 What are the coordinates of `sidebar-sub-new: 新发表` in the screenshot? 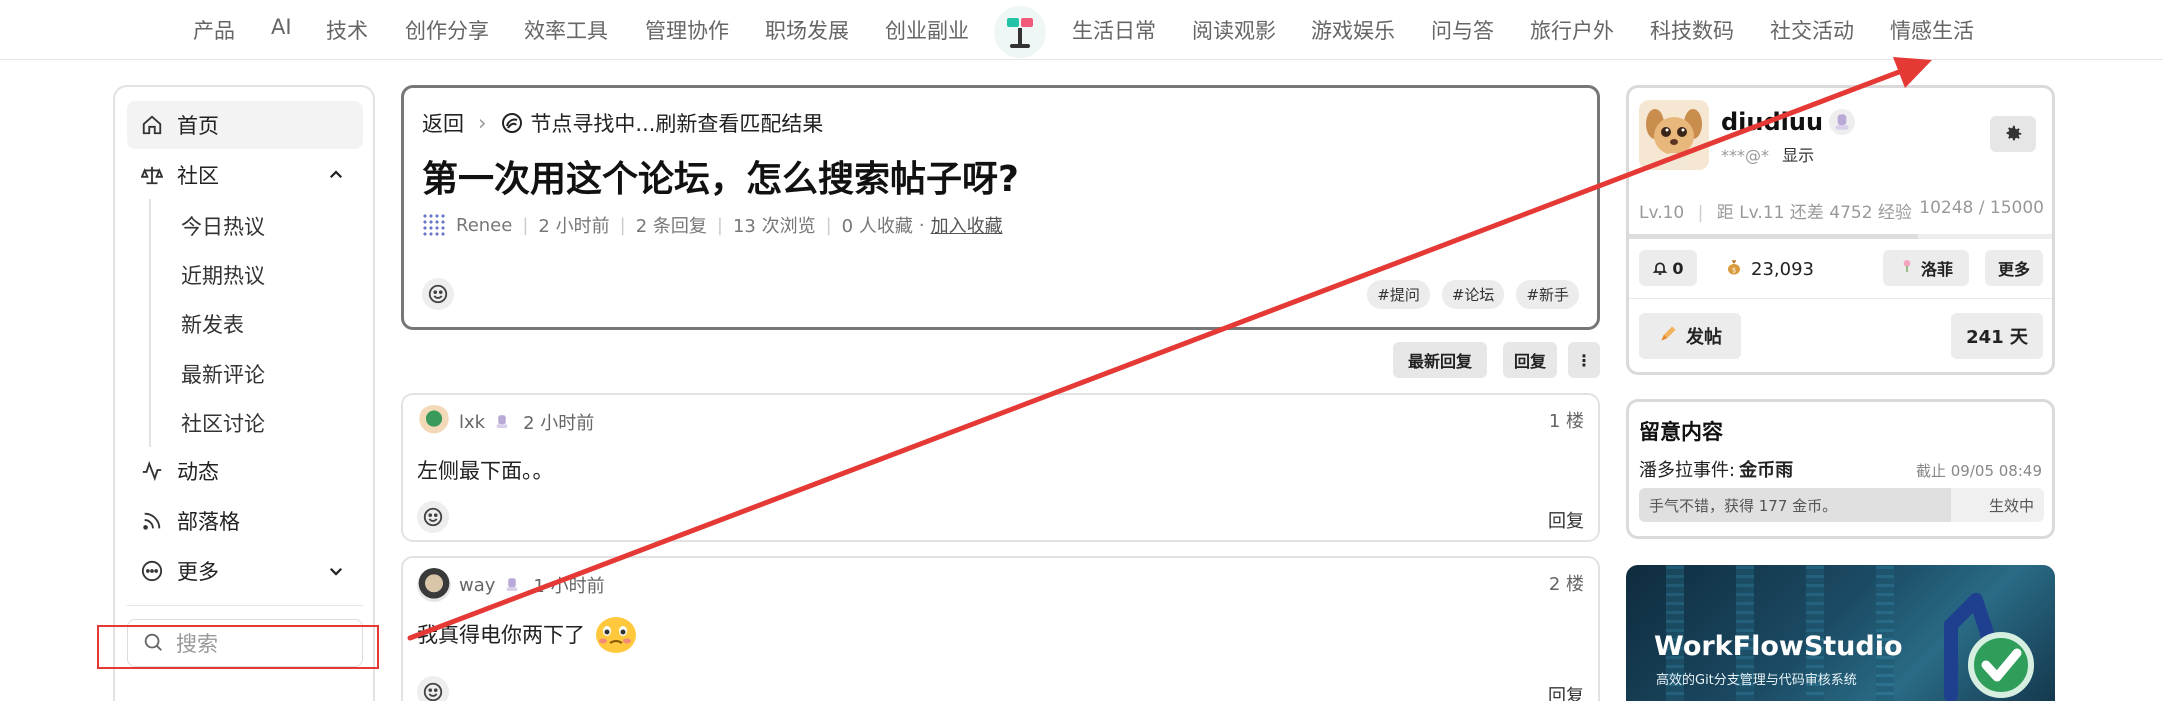 It's located at (212, 324).